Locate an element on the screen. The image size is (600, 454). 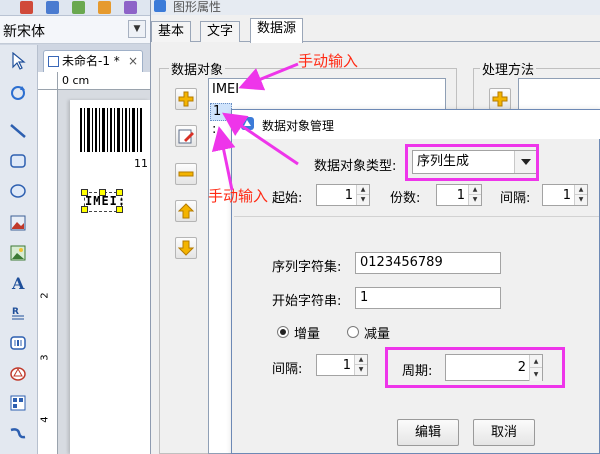
tool-palette: A R is located at coordinates (19, 249).